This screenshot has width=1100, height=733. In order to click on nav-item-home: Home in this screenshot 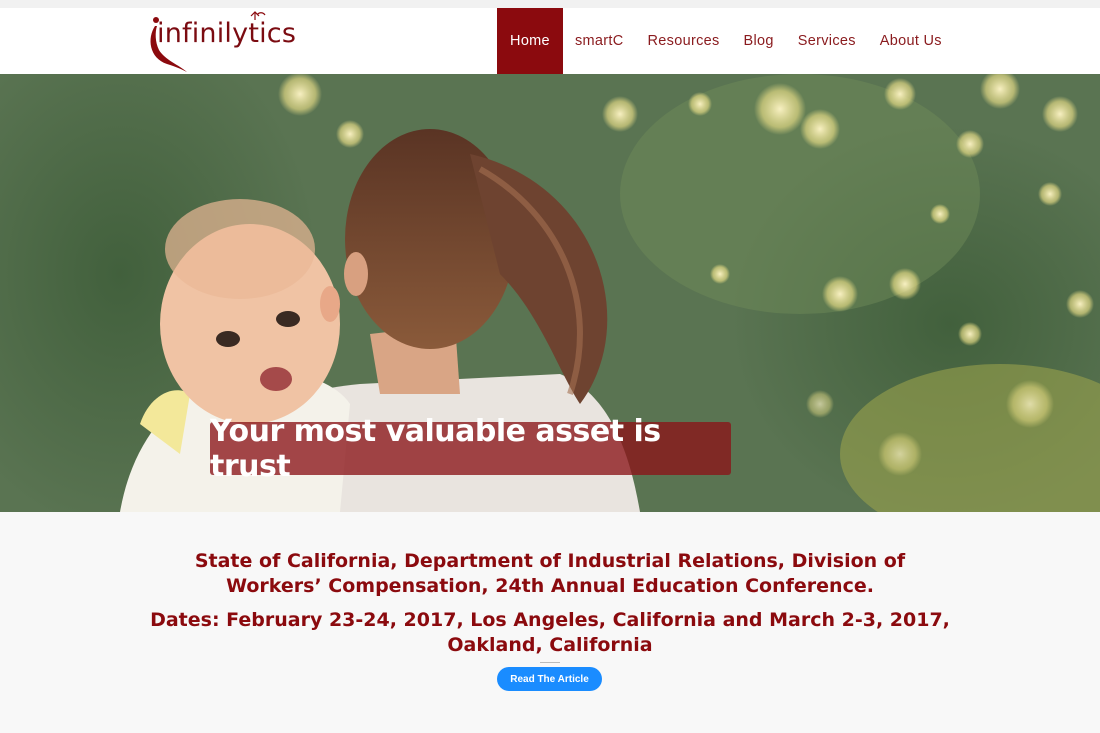, I will do `click(530, 41)`.